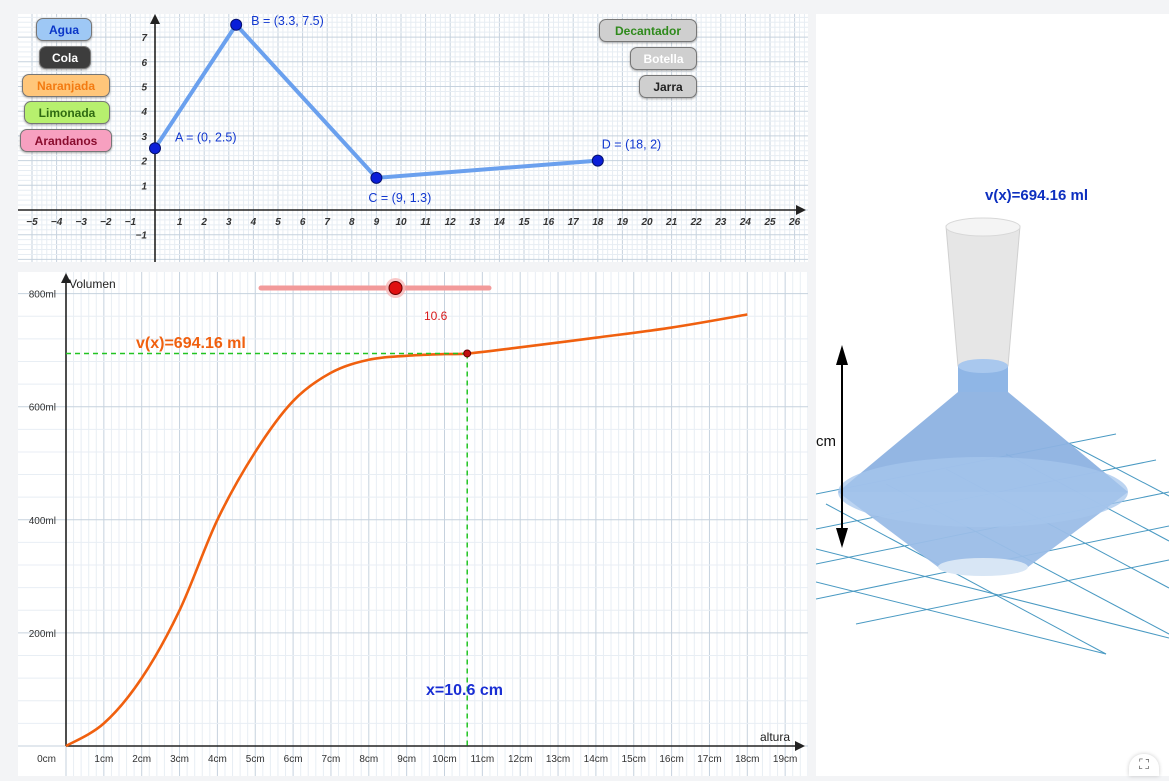  What do you see at coordinates (42, 408) in the screenshot?
I see `y-tick-label: 600ml` at bounding box center [42, 408].